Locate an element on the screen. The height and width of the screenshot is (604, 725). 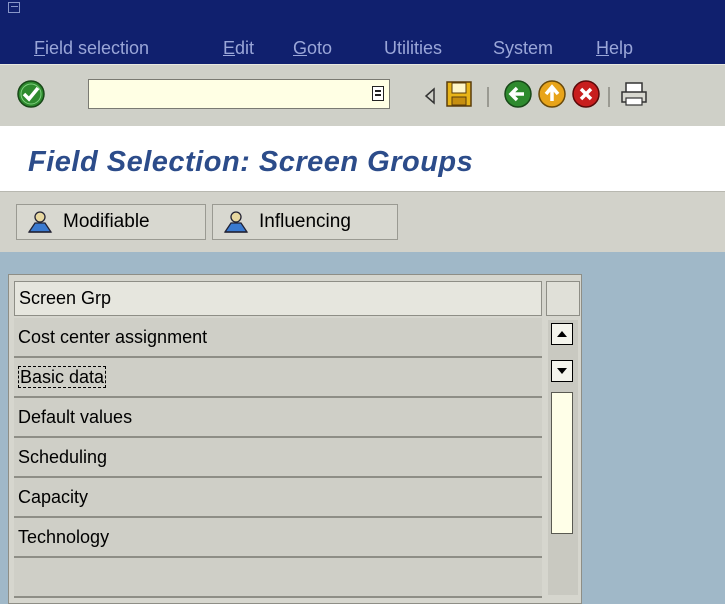
menu-utilities: Utilities is located at coordinates (413, 48).